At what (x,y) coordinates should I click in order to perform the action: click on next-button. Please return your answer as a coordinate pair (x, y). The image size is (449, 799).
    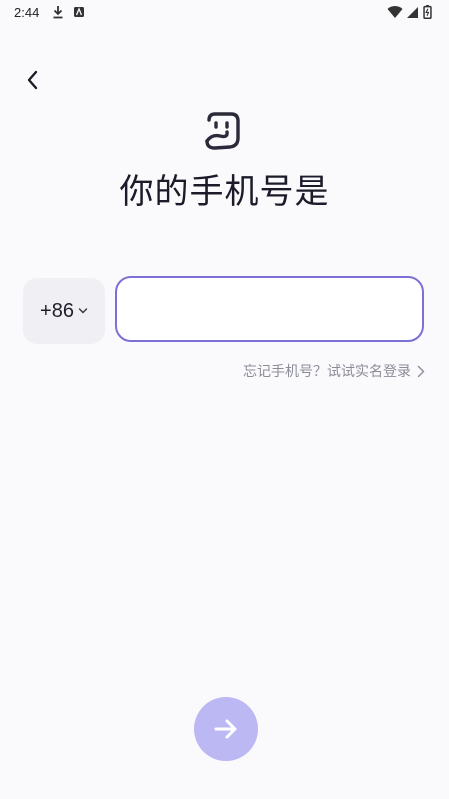
    Looking at the image, I should click on (226, 729).